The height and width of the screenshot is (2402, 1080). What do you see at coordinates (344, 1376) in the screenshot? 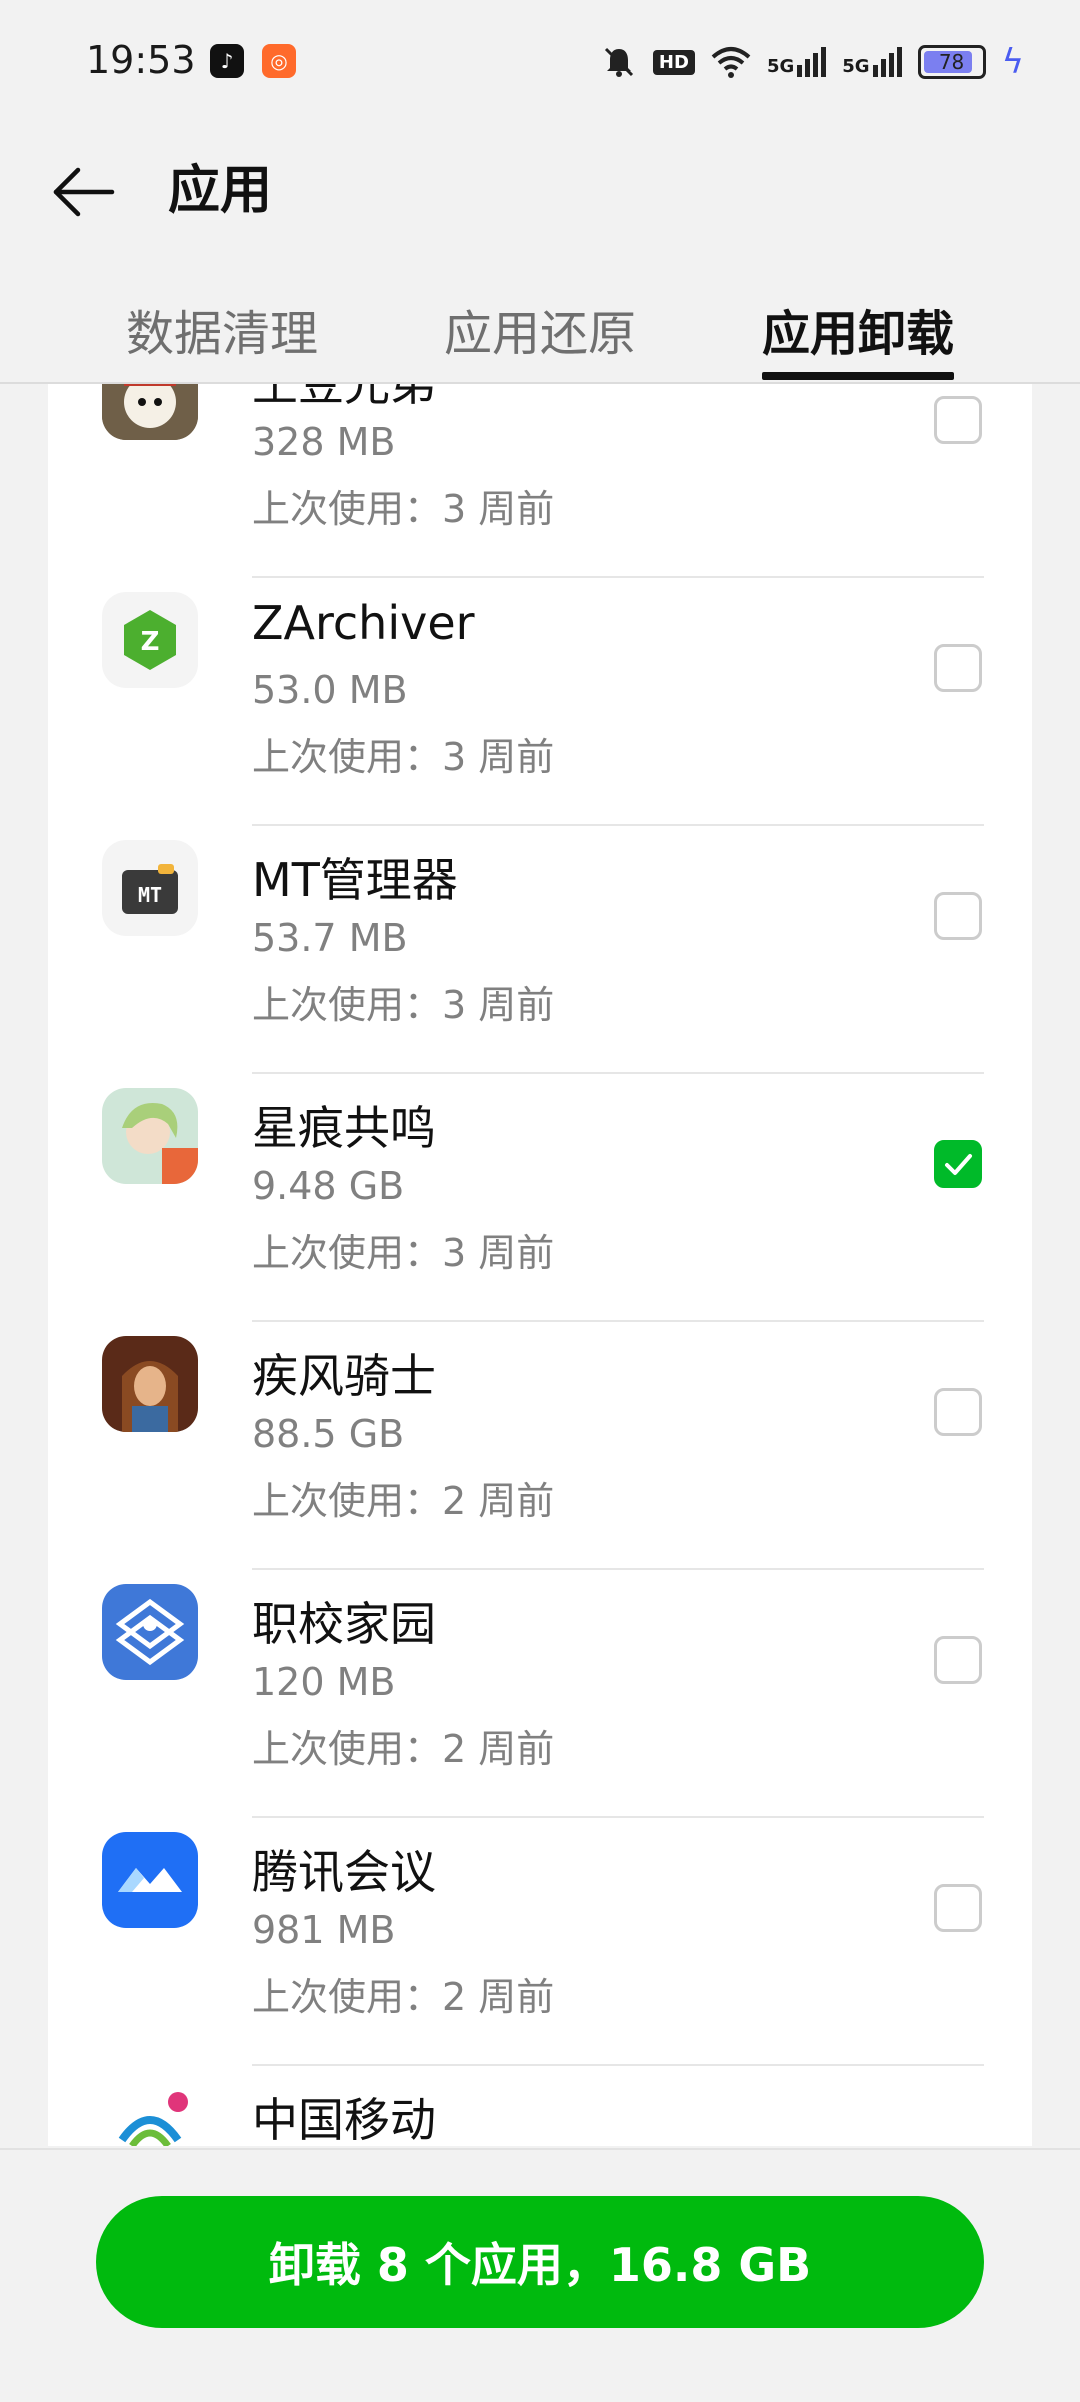
I see `app-name: 疾风骑士` at bounding box center [344, 1376].